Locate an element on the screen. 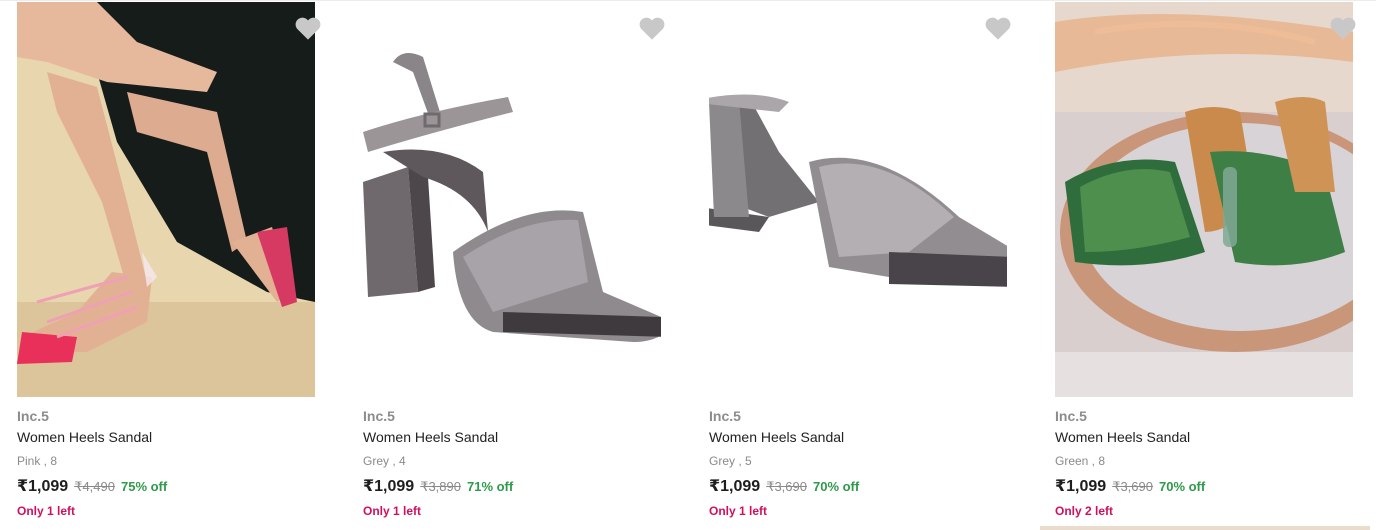 The width and height of the screenshot is (1376, 530). price-row: ₹1,099 ₹3,890 71% off is located at coordinates (438, 486).